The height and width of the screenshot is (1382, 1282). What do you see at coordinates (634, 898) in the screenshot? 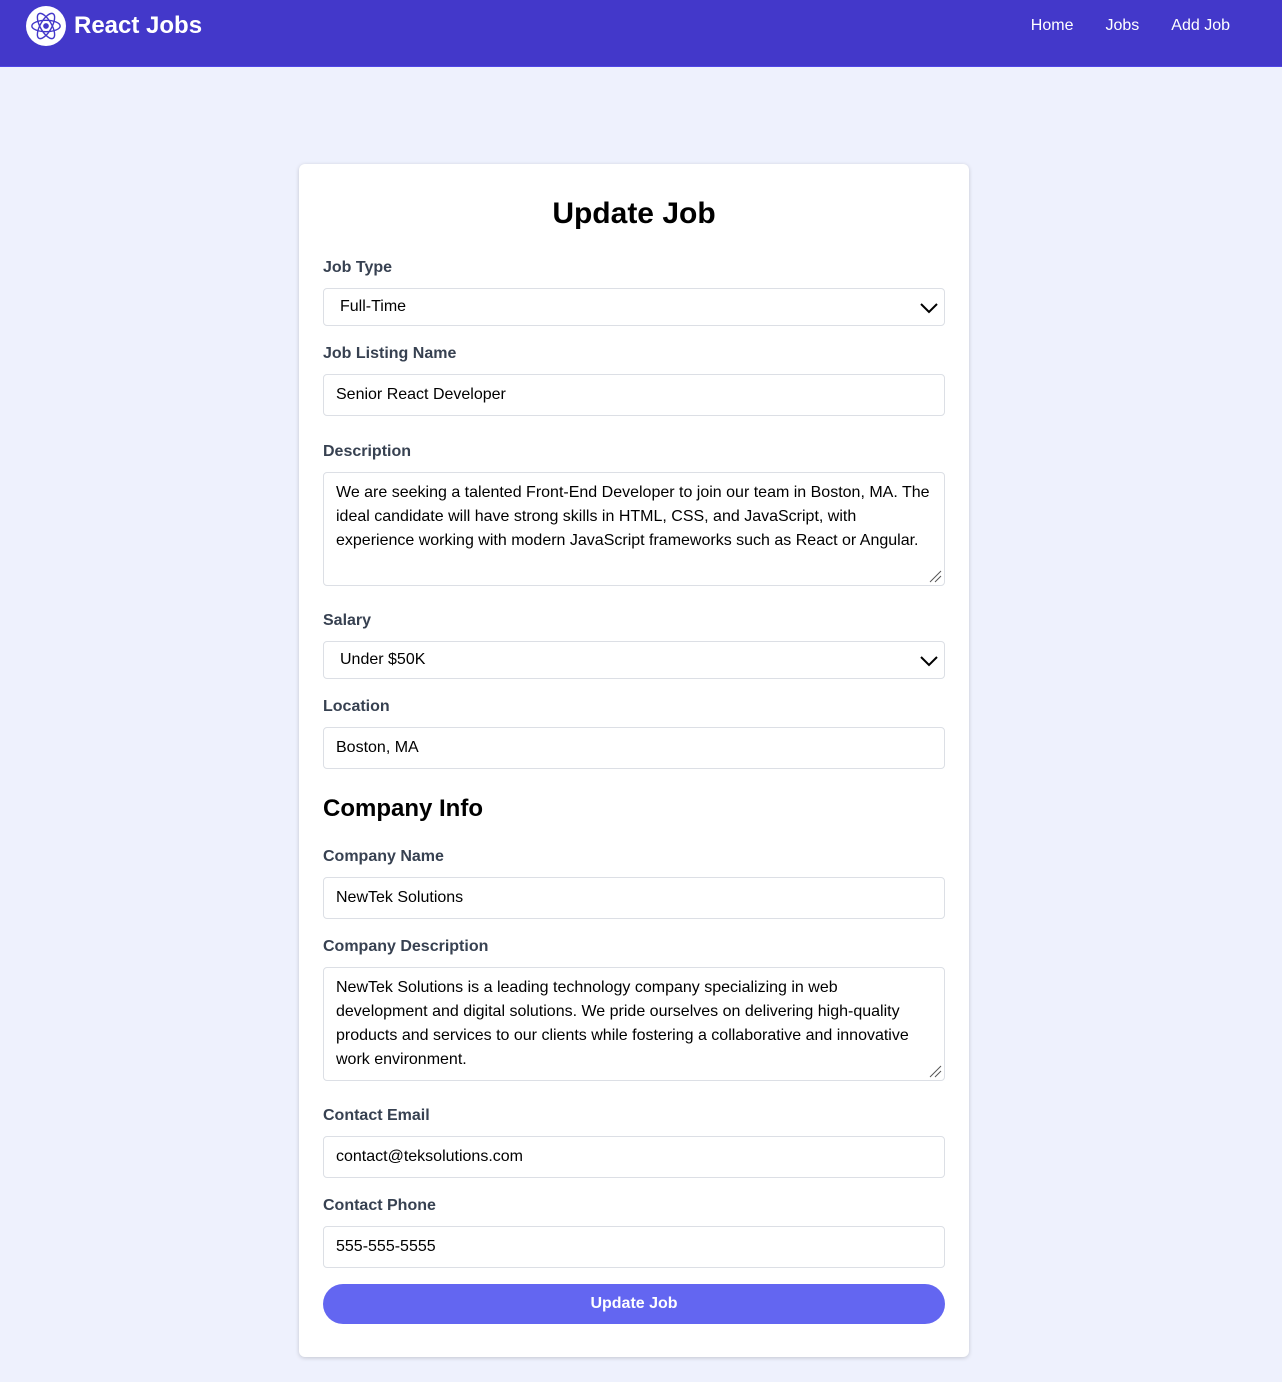
I see `company-name-input: NewTek Solutions` at bounding box center [634, 898].